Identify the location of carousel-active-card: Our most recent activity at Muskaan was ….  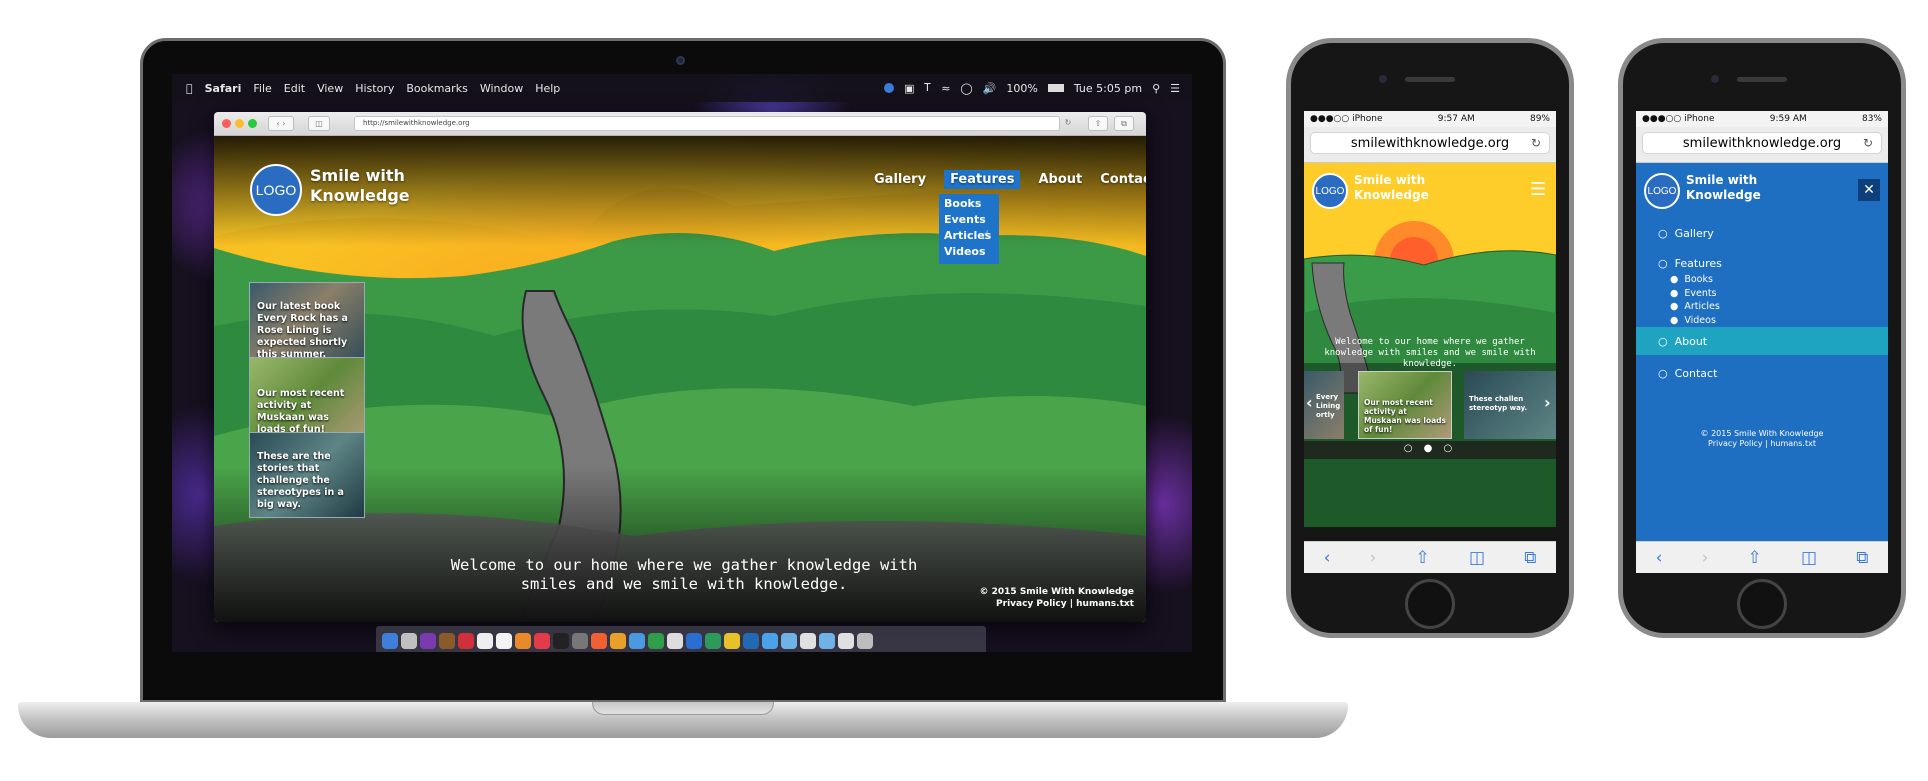
(1405, 405).